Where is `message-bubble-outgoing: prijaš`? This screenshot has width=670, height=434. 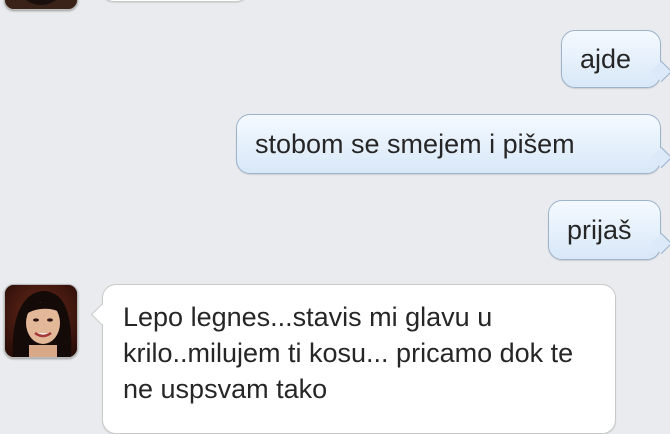
message-bubble-outgoing: prijaš is located at coordinates (604, 230).